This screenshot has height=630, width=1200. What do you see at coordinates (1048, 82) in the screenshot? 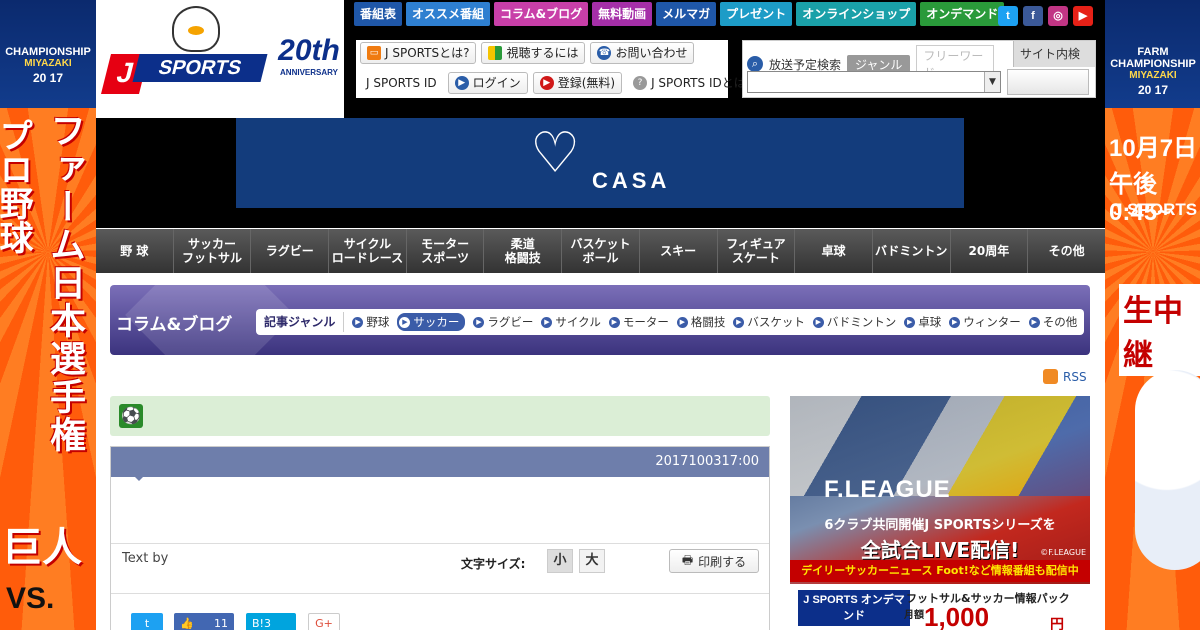
I see `search-submit-button` at bounding box center [1048, 82].